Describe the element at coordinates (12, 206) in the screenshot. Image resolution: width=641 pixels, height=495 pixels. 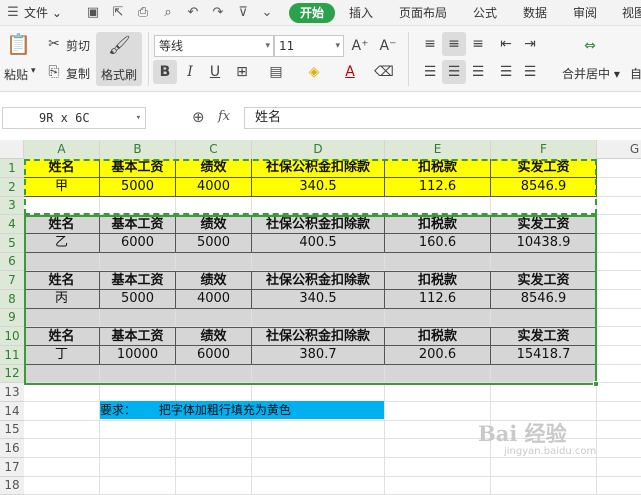
I see `row-header-3: 3` at that location.